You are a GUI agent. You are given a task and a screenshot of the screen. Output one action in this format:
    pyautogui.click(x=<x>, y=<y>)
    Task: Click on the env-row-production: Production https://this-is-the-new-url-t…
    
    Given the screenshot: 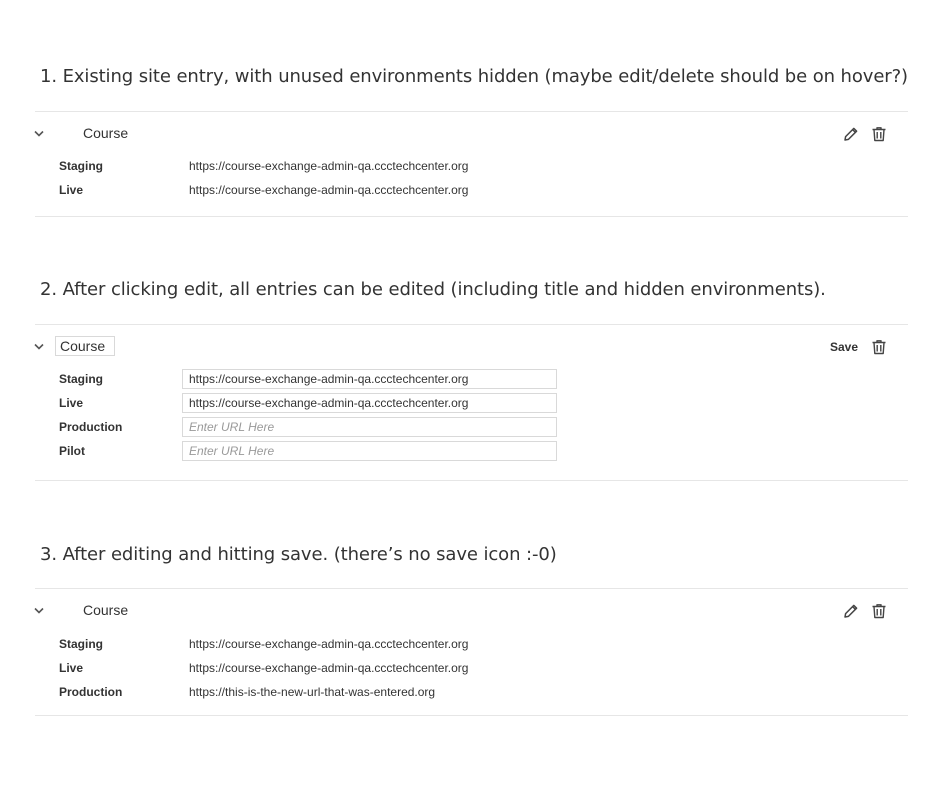 What is the action you would take?
    pyautogui.click(x=479, y=692)
    